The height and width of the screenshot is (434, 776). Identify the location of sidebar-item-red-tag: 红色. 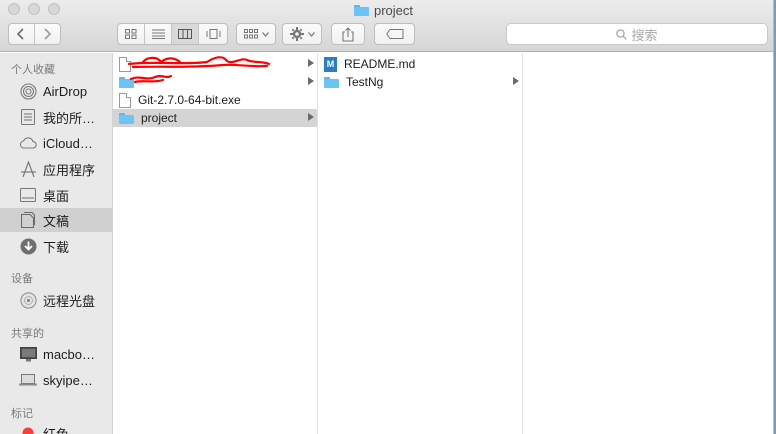
(56, 427).